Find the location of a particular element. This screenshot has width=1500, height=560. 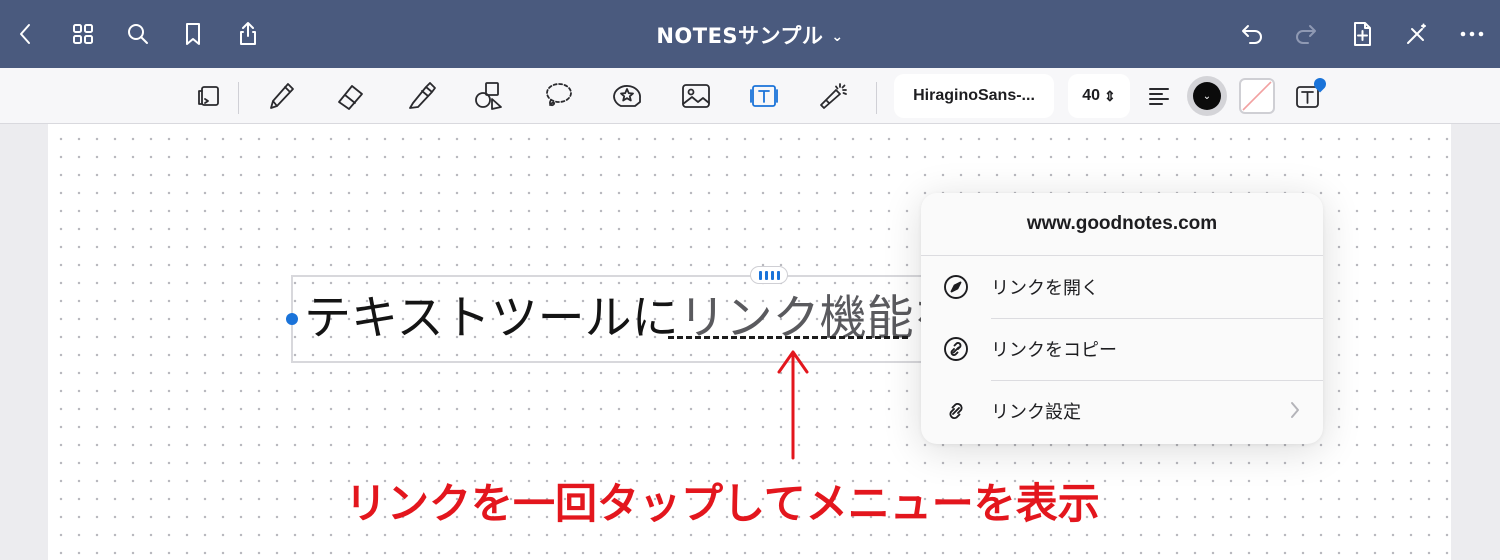

menu-item-label: リンクを開く is located at coordinates (1045, 288).